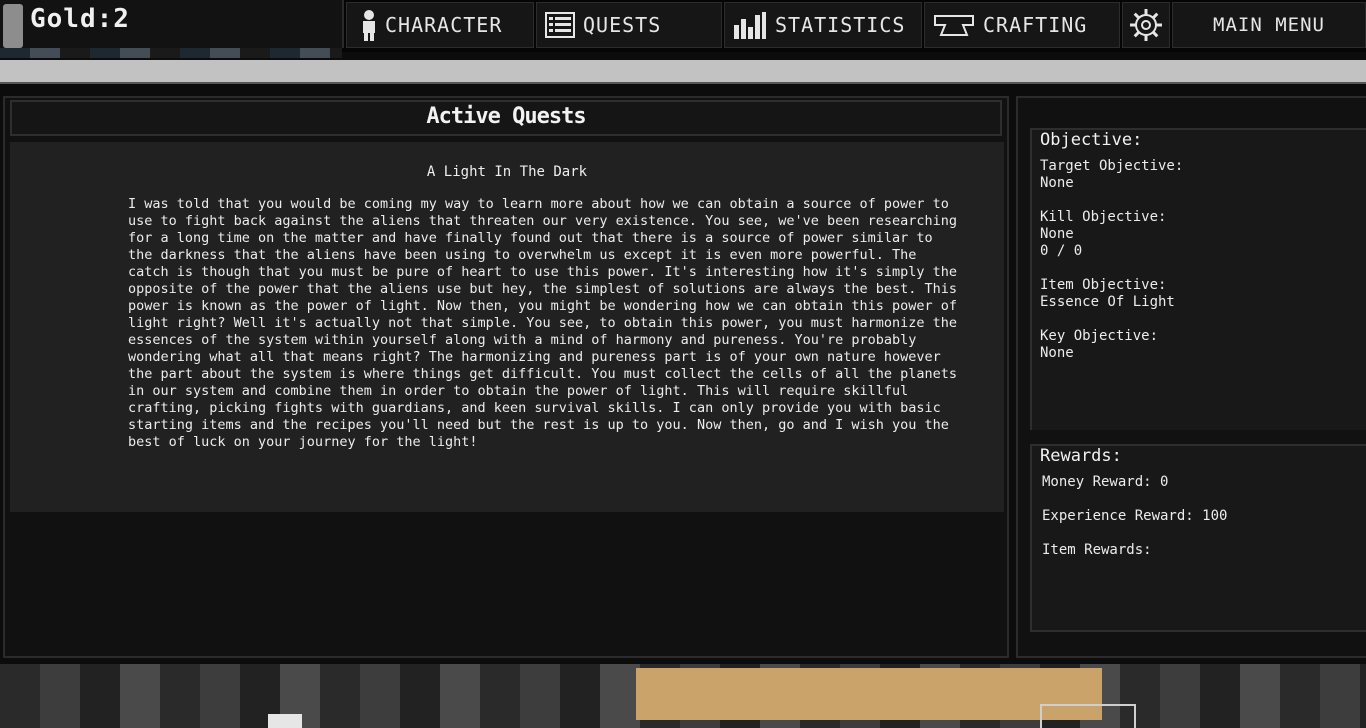  I want to click on gear-icon, so click(1146, 25).